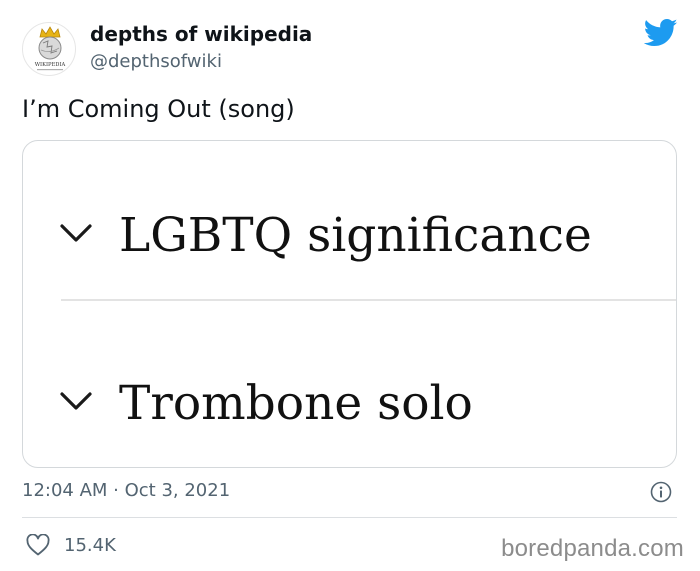 The width and height of the screenshot is (700, 571). I want to click on wikipedia-globe-crown-icon: WIKIPEDIA, so click(50, 48).